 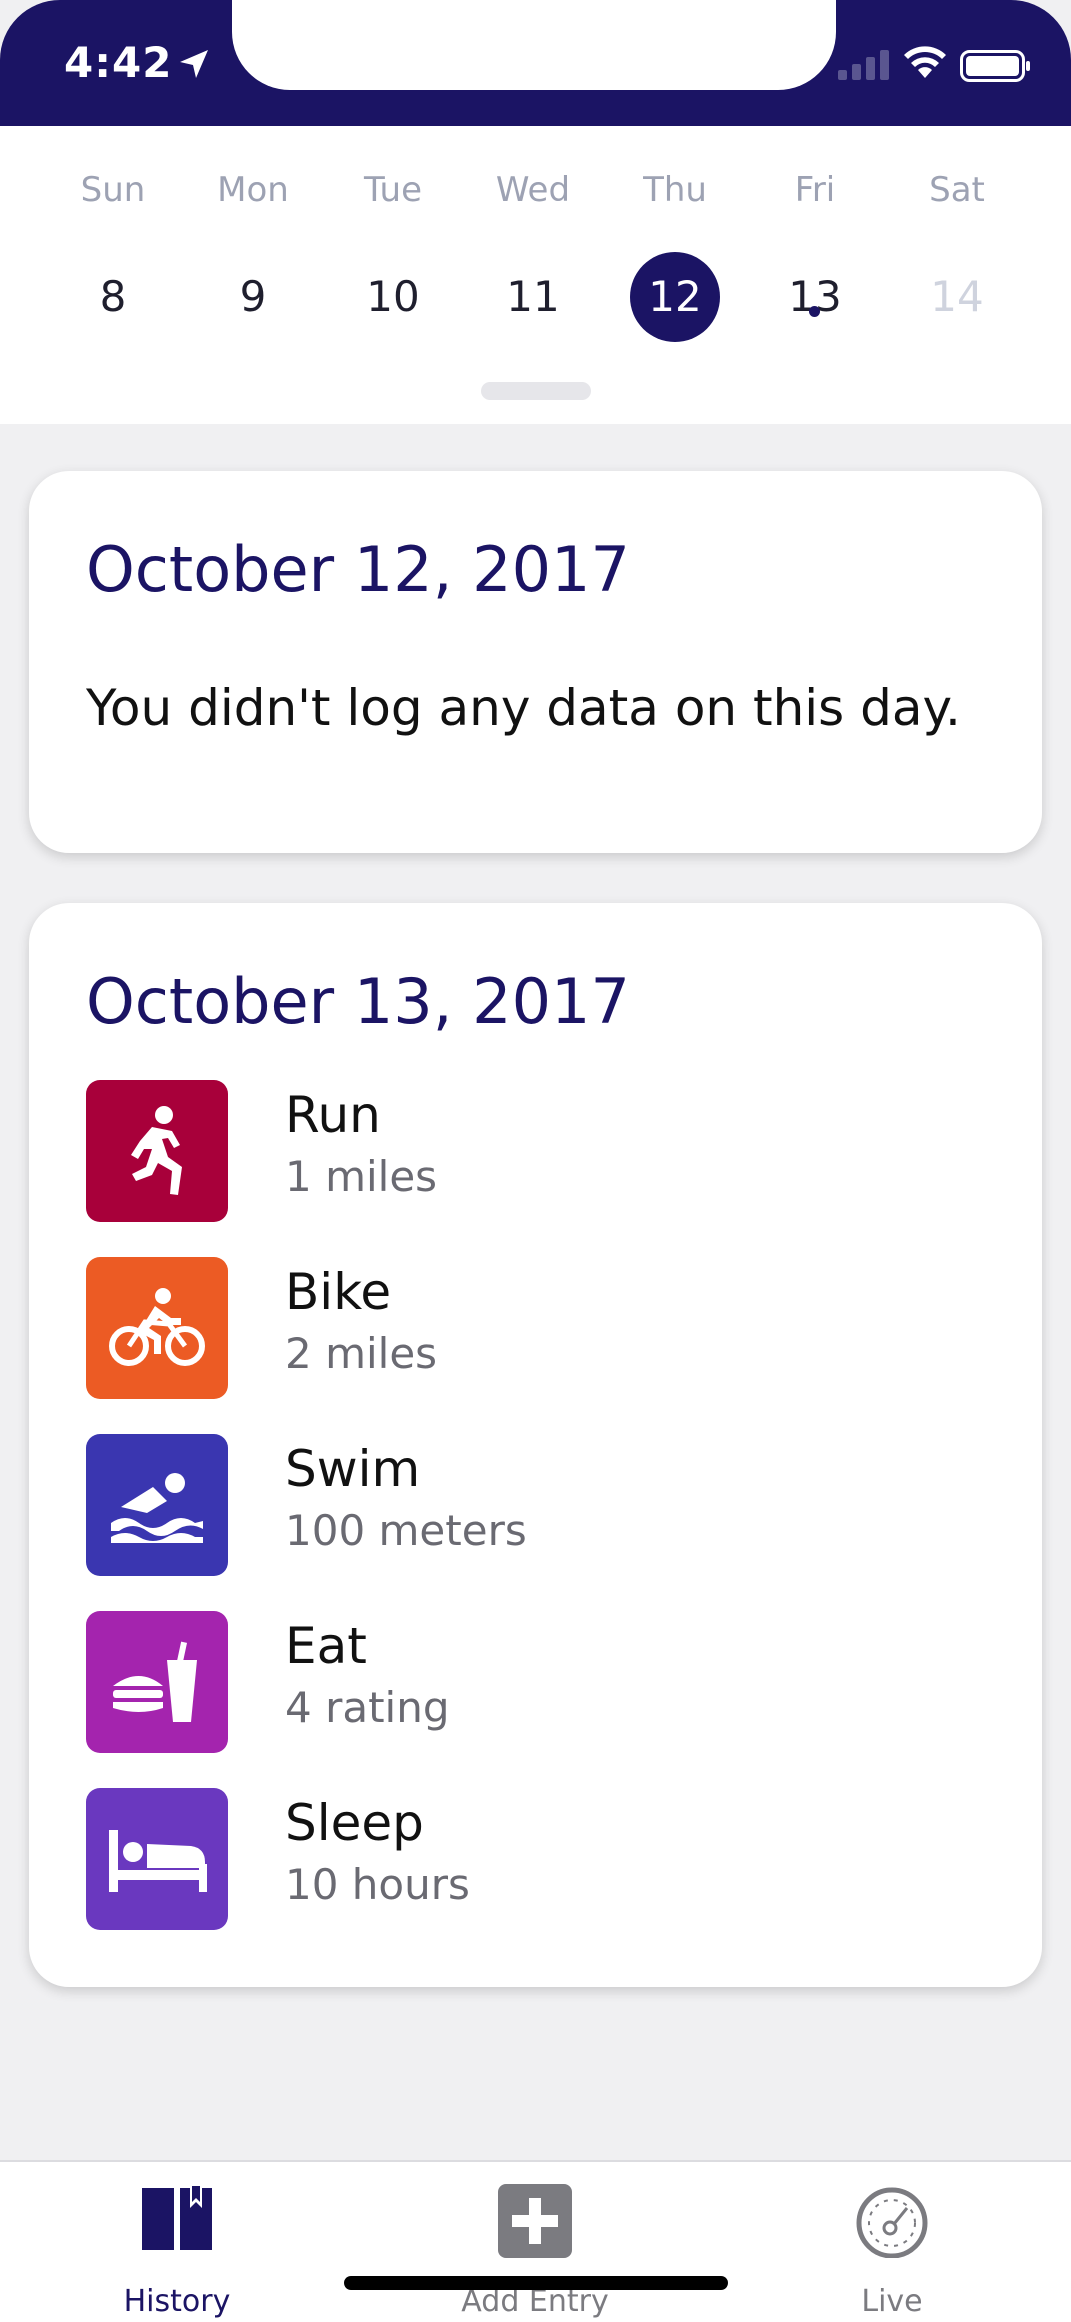 I want to click on day-wed: Wed 11, so click(x=533, y=275).